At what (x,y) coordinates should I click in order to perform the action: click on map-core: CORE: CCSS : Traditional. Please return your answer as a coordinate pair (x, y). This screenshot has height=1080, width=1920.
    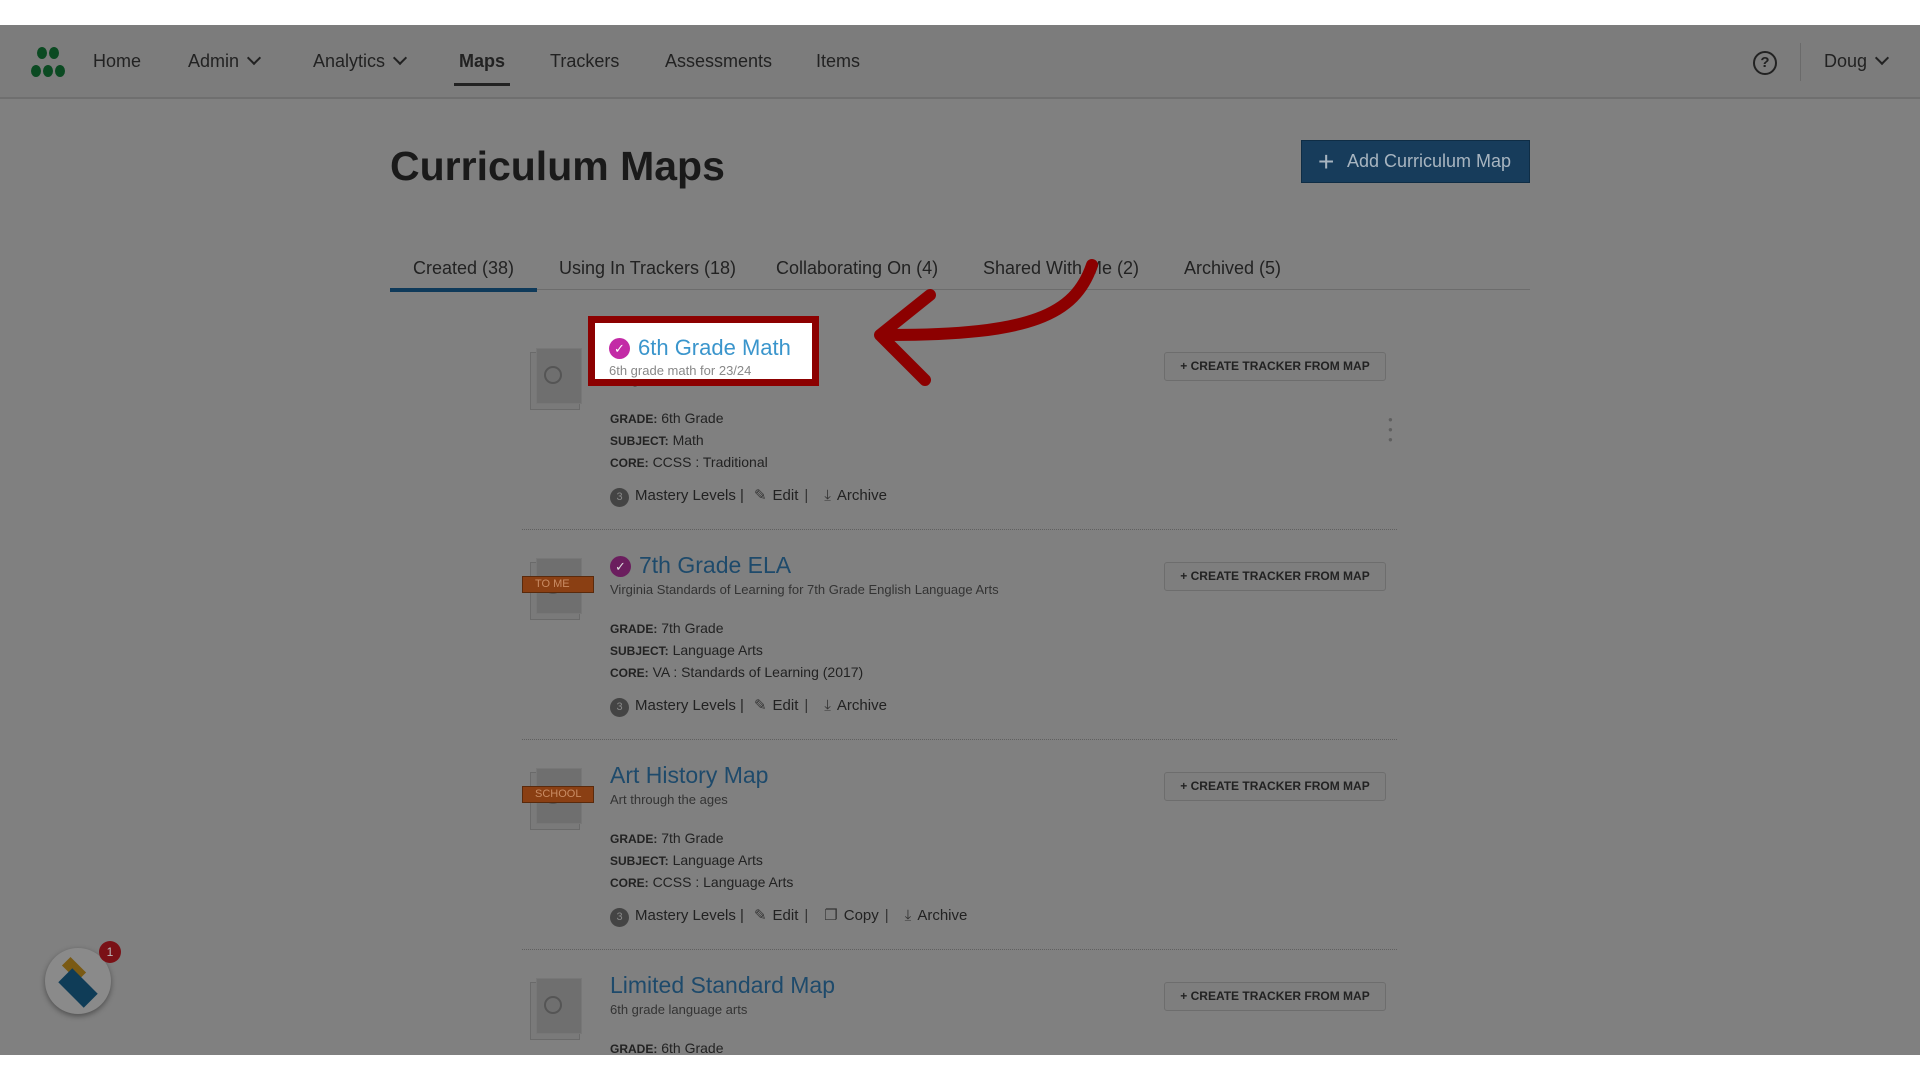
    Looking at the image, I should click on (689, 462).